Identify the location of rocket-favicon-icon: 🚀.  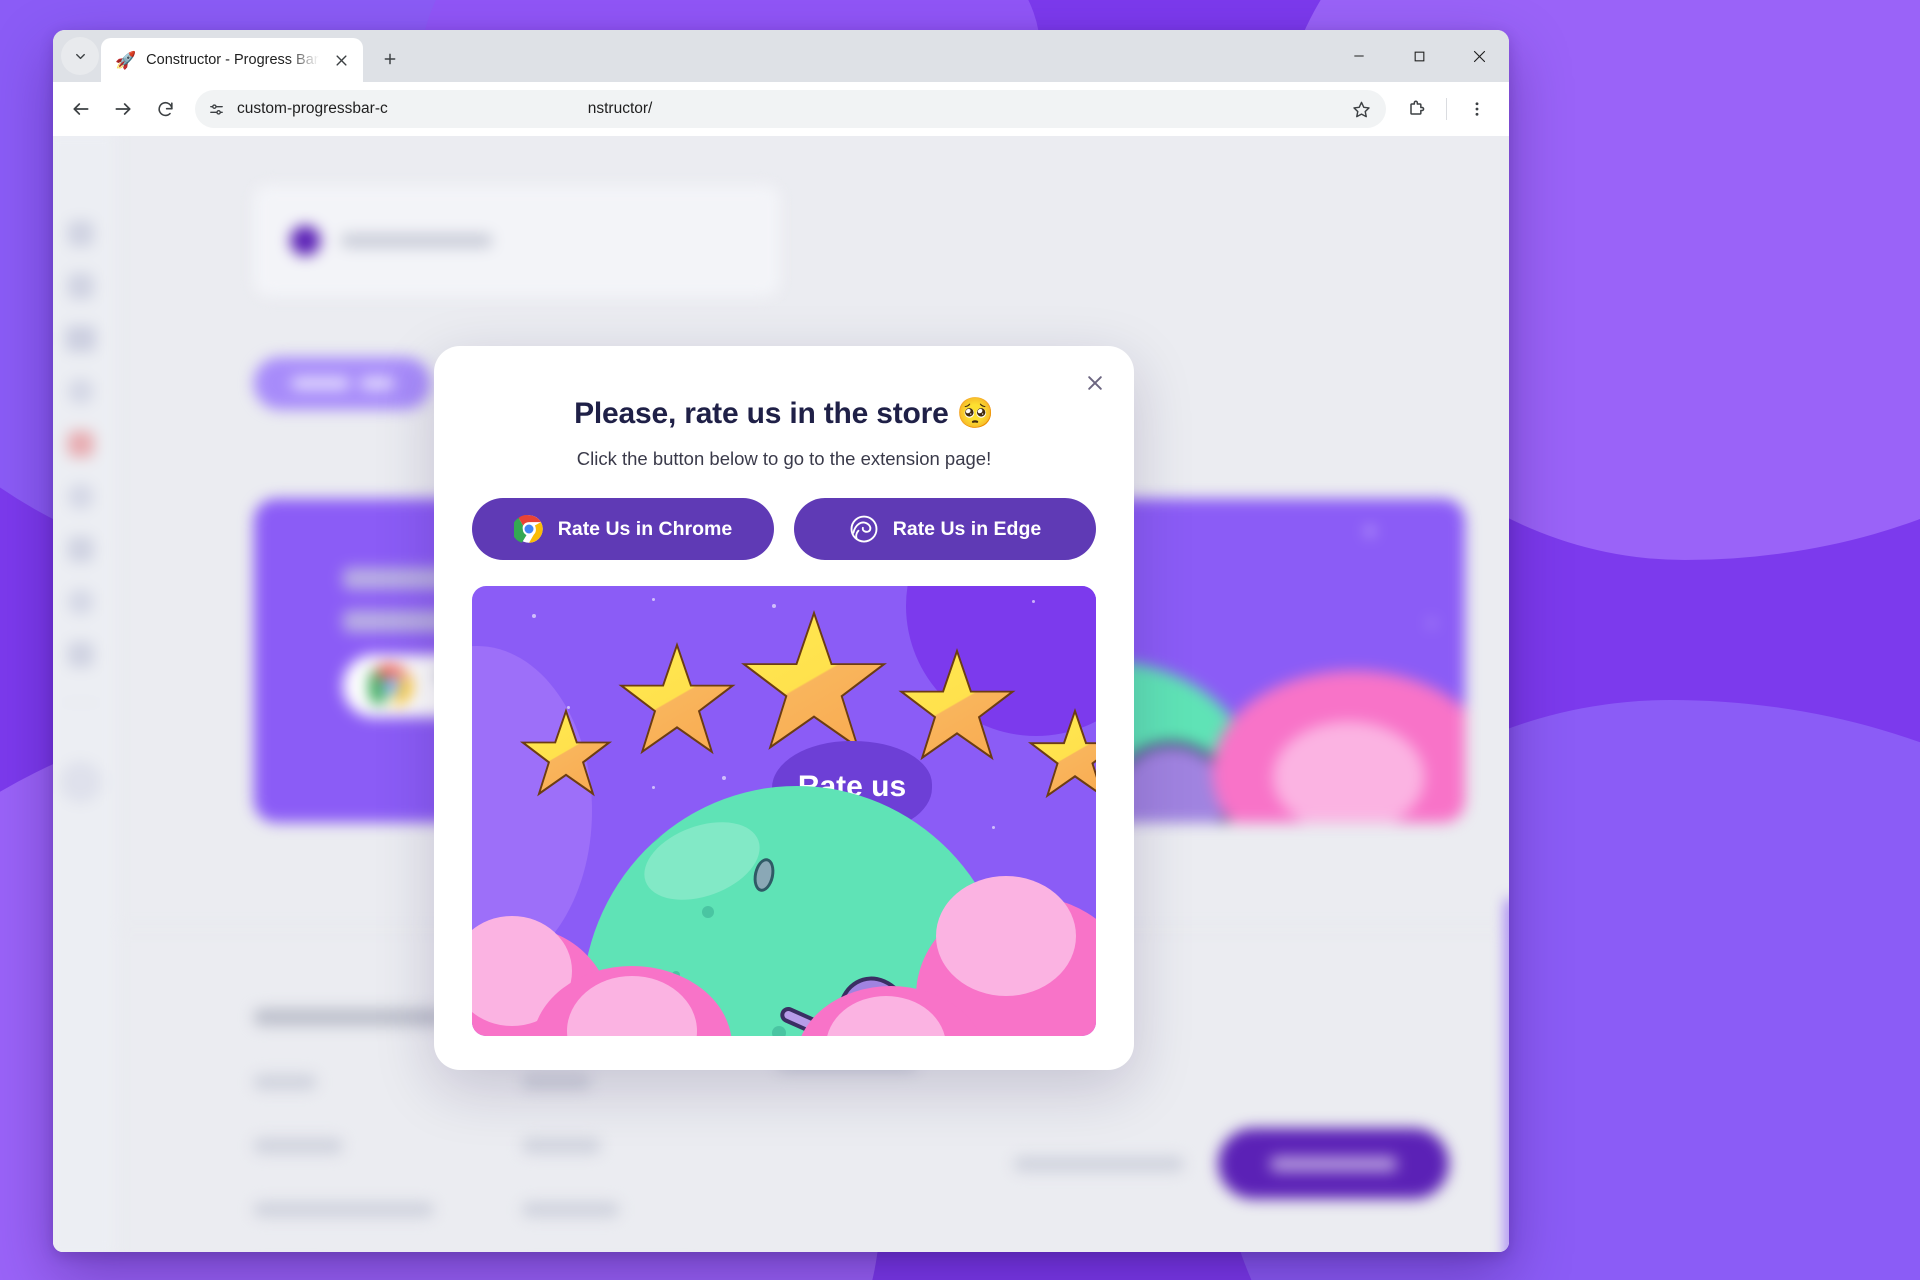
(126, 60).